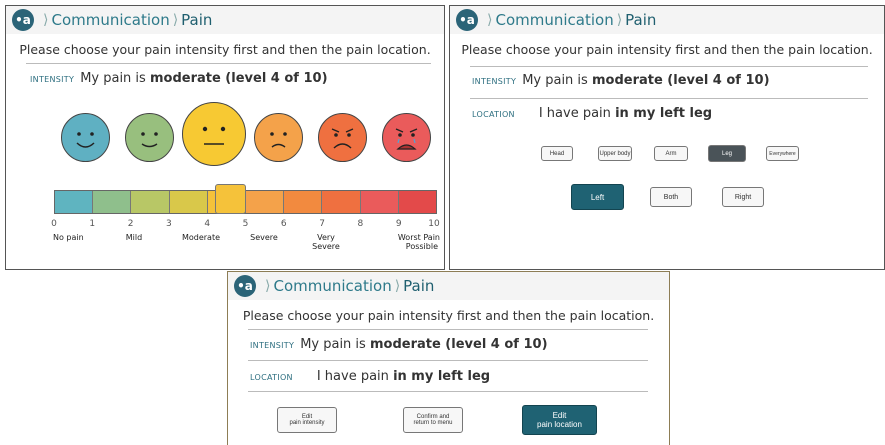 This screenshot has height=445, width=885. Describe the element at coordinates (92, 224) in the screenshot. I see `pain-scale-tick-number: 1` at that location.